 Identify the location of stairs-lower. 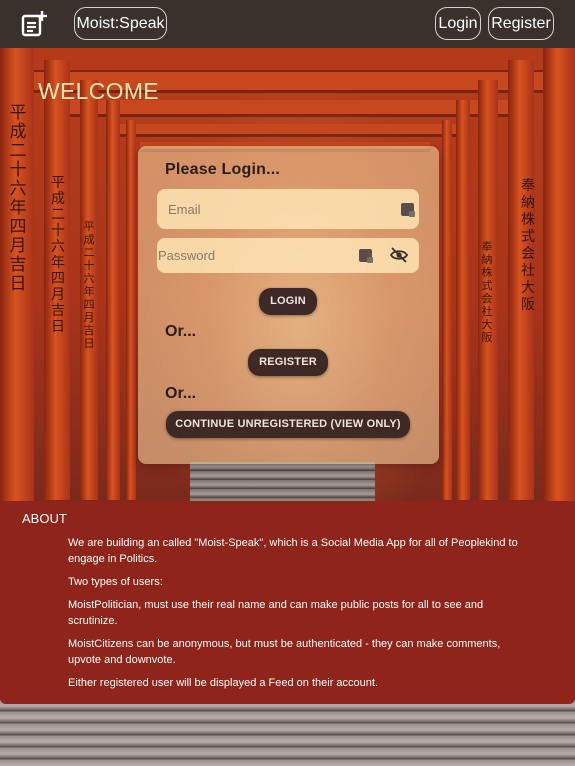
(287, 733).